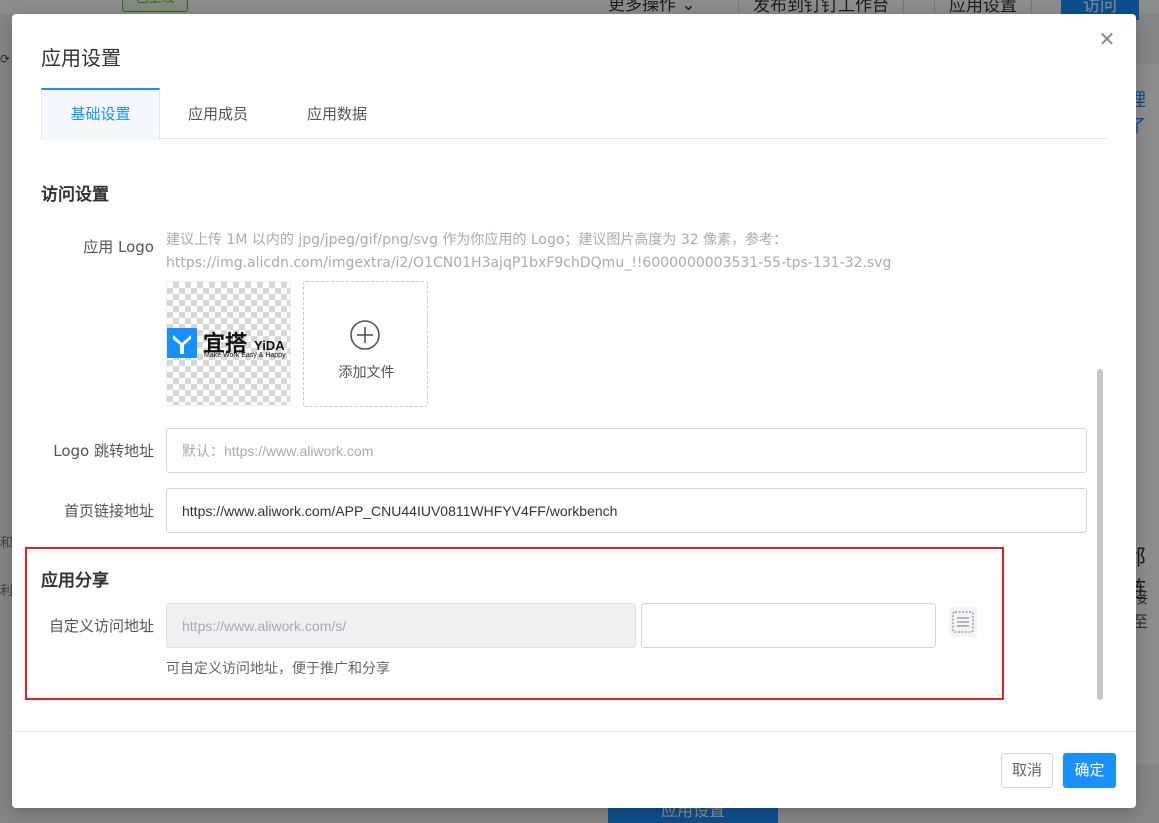 The image size is (1159, 823). I want to click on custom-url-suffix-input, so click(788, 625).